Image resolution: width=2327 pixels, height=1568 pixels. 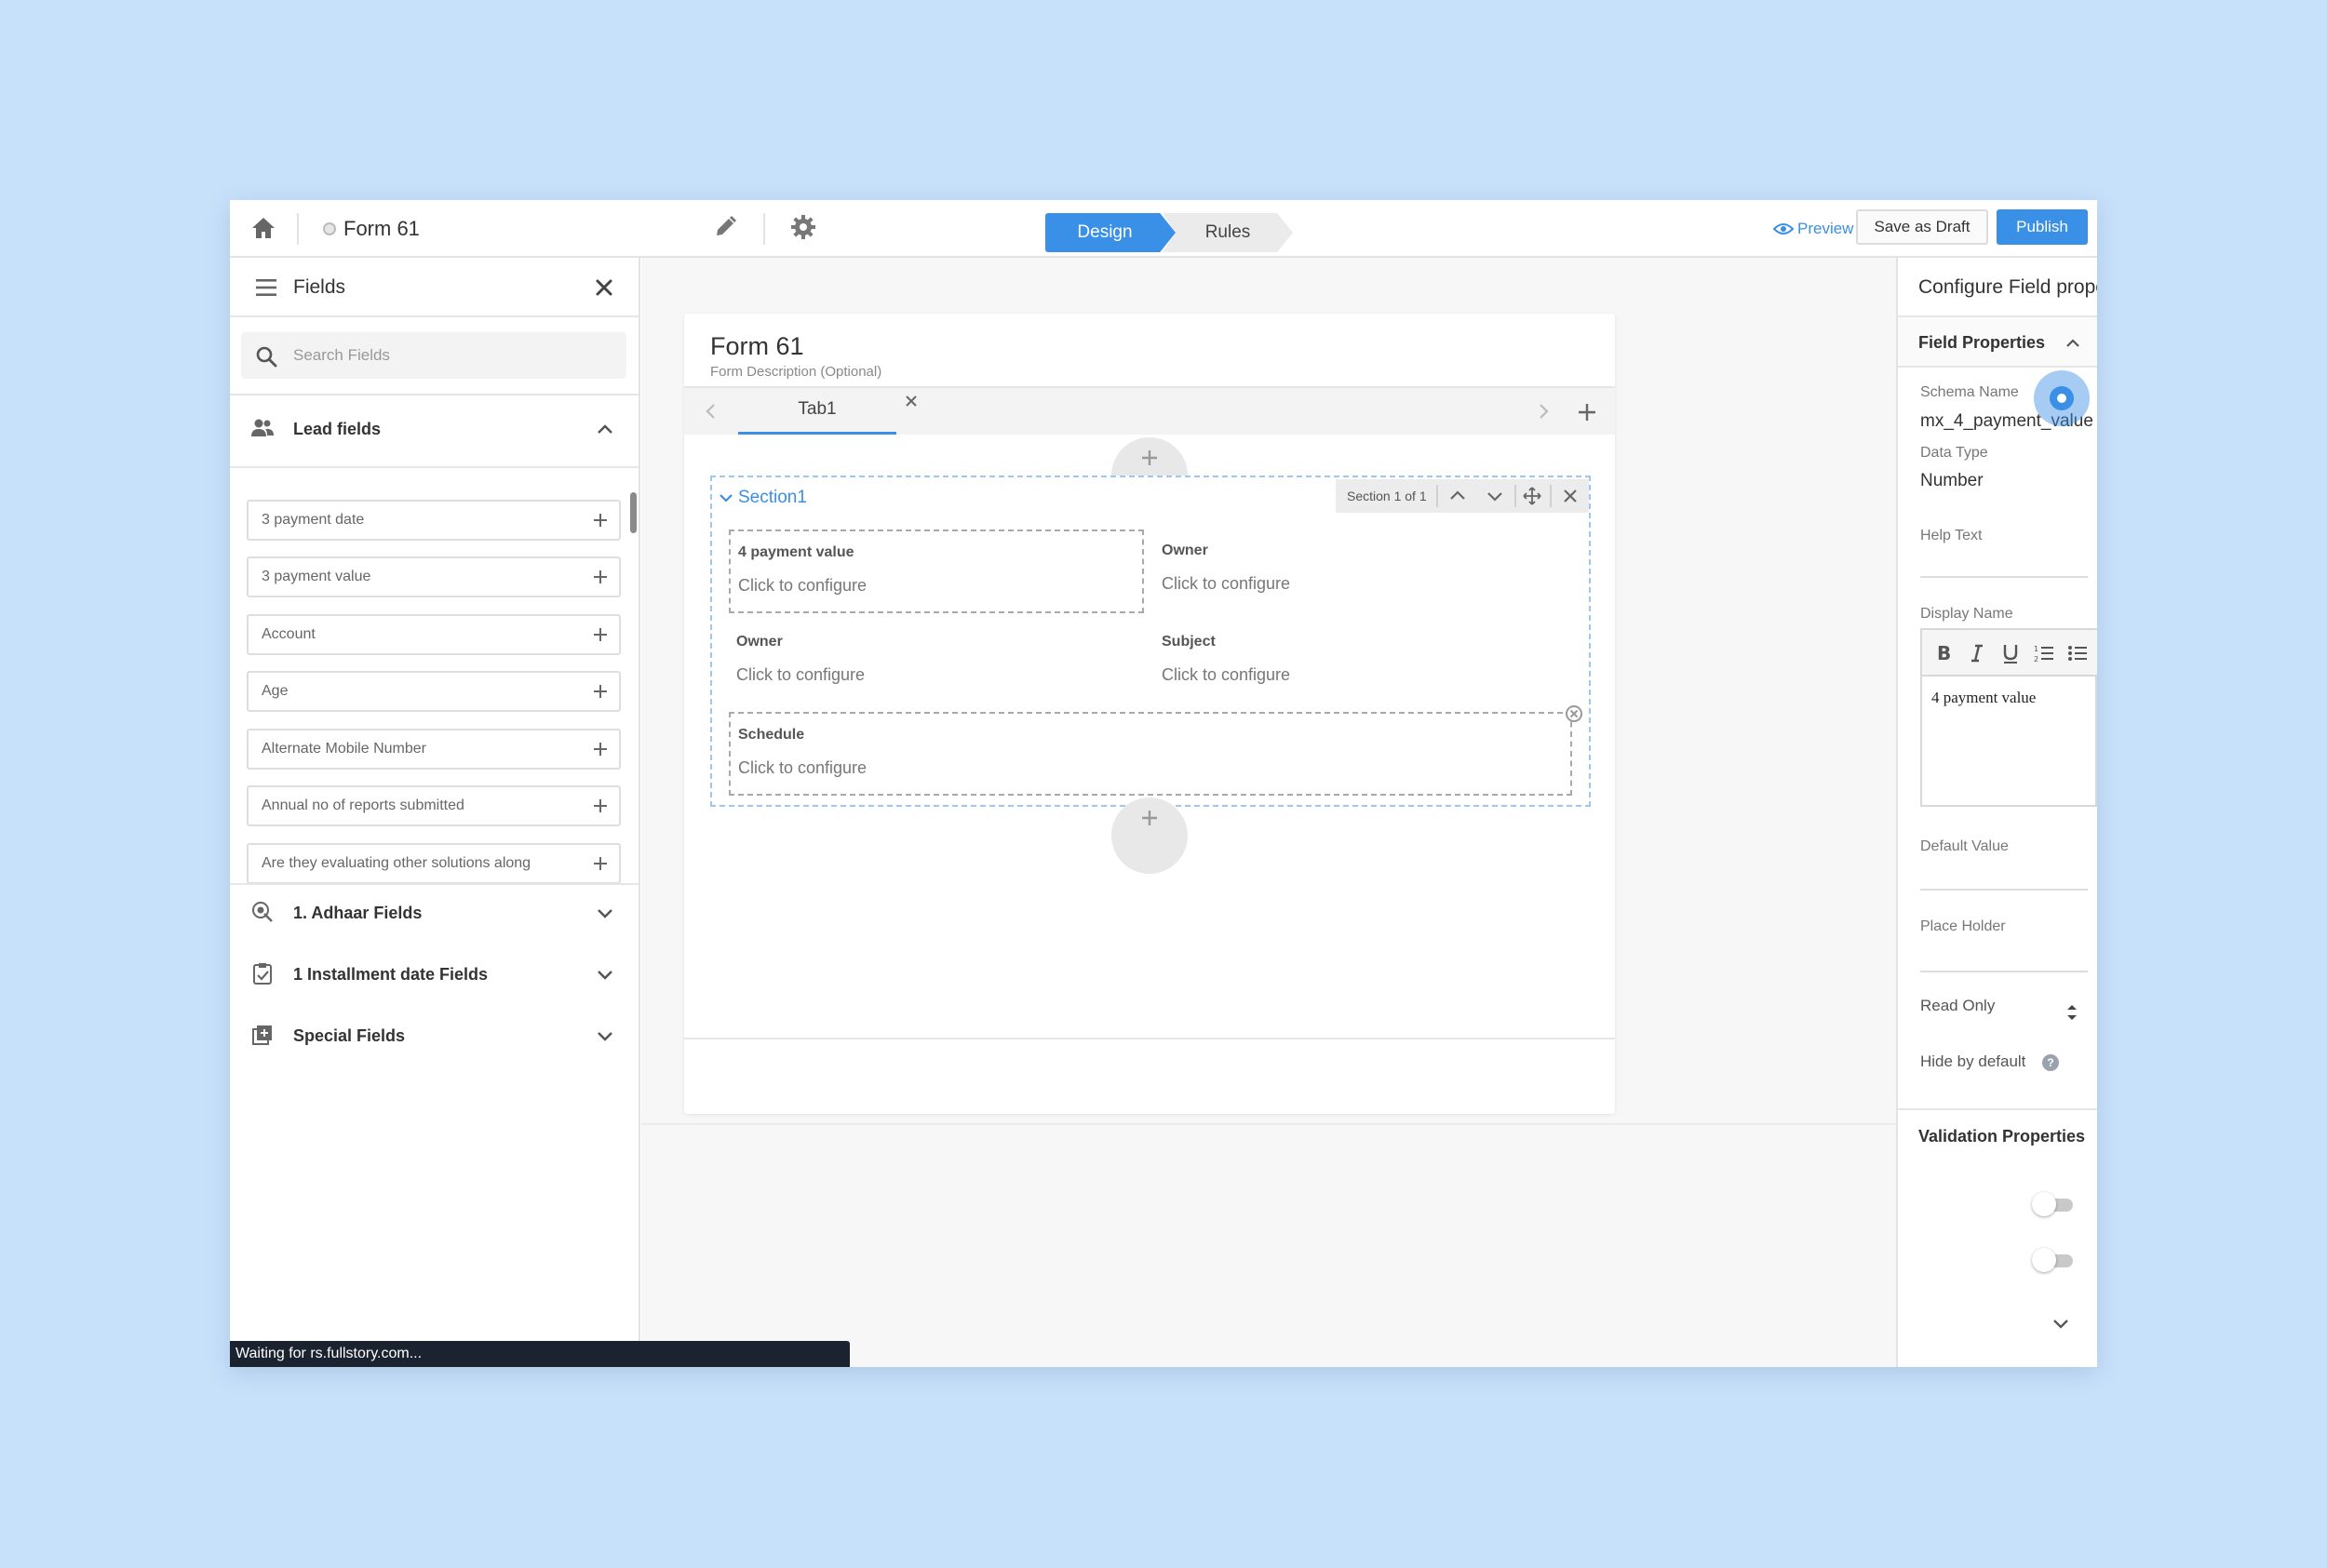 What do you see at coordinates (1574, 713) in the screenshot?
I see `remove-icon` at bounding box center [1574, 713].